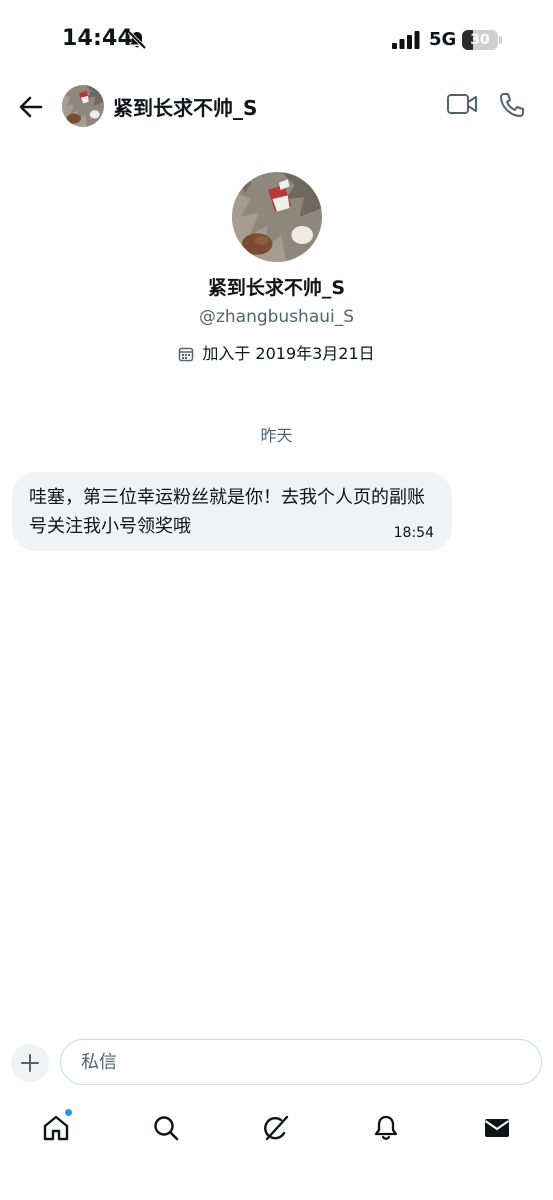  Describe the element at coordinates (68, 1112) in the screenshot. I see `home-notification-dot` at that location.